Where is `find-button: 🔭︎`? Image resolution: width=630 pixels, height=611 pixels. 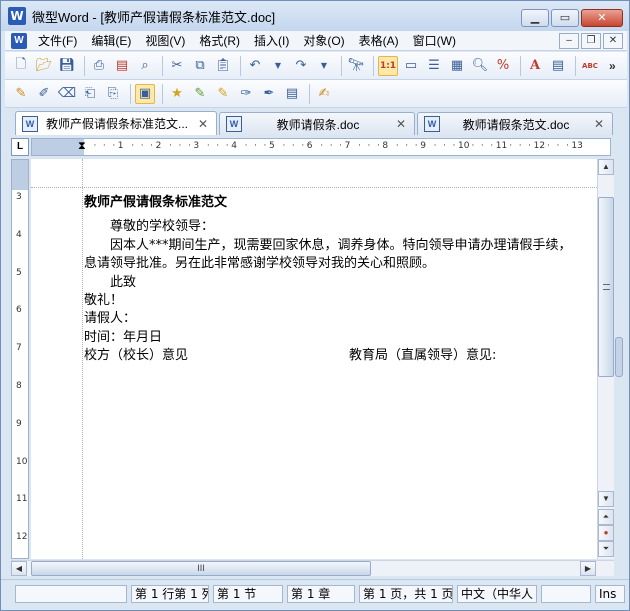
find-button: 🔭︎ is located at coordinates (356, 66).